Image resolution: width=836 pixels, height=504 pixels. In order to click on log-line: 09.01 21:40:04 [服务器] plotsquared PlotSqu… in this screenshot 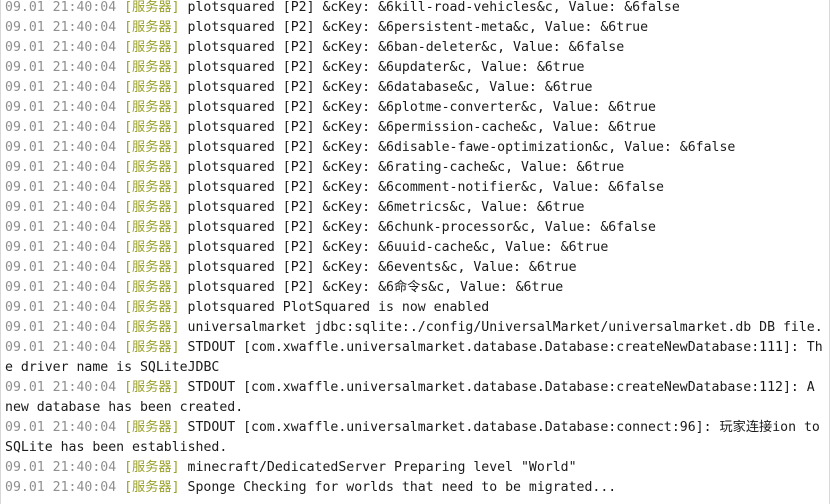, I will do `click(415, 308)`.